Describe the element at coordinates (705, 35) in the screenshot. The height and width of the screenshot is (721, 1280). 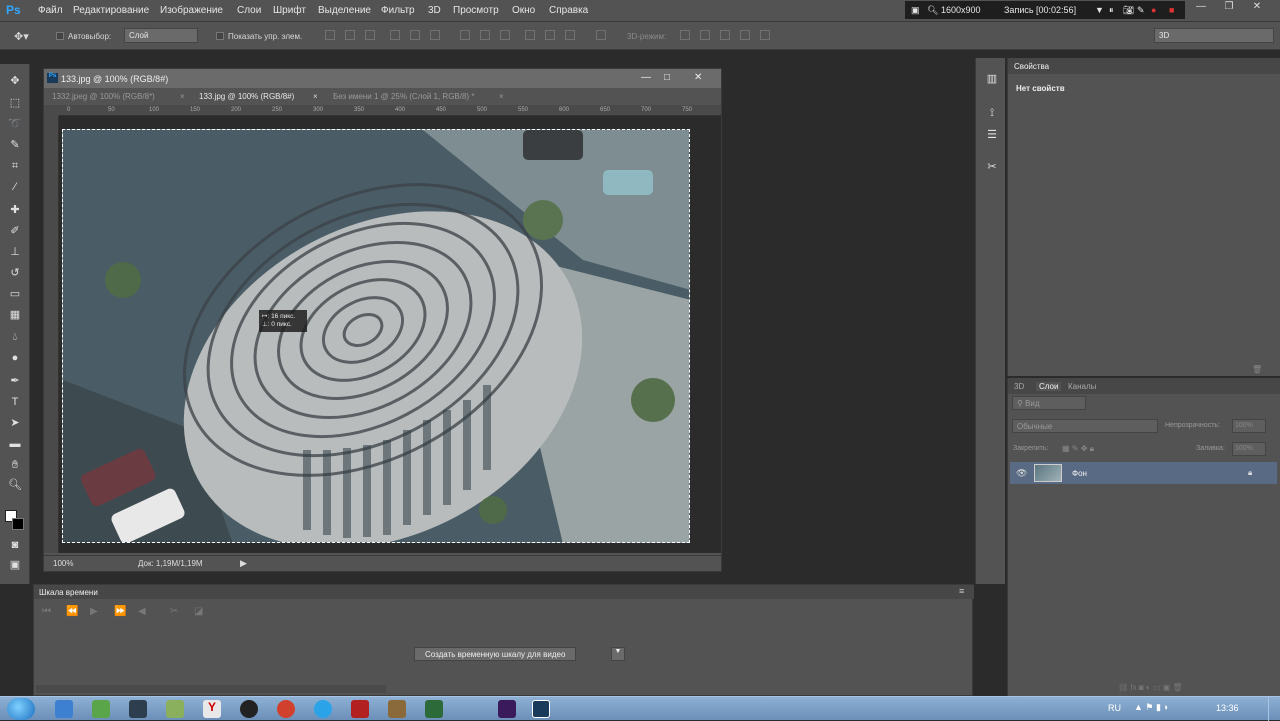
I see `3d-roll-icon` at that location.